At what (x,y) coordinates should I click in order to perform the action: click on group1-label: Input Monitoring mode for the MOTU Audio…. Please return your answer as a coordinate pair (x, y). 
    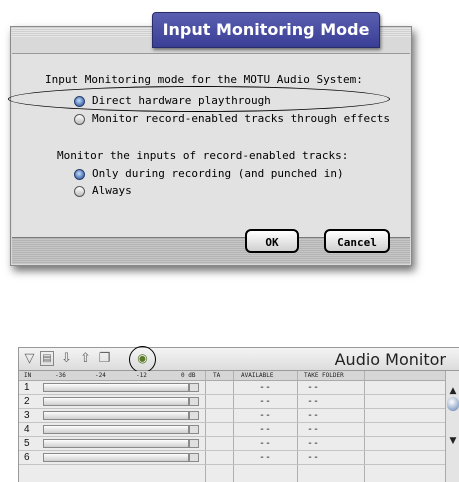
    Looking at the image, I should click on (204, 79).